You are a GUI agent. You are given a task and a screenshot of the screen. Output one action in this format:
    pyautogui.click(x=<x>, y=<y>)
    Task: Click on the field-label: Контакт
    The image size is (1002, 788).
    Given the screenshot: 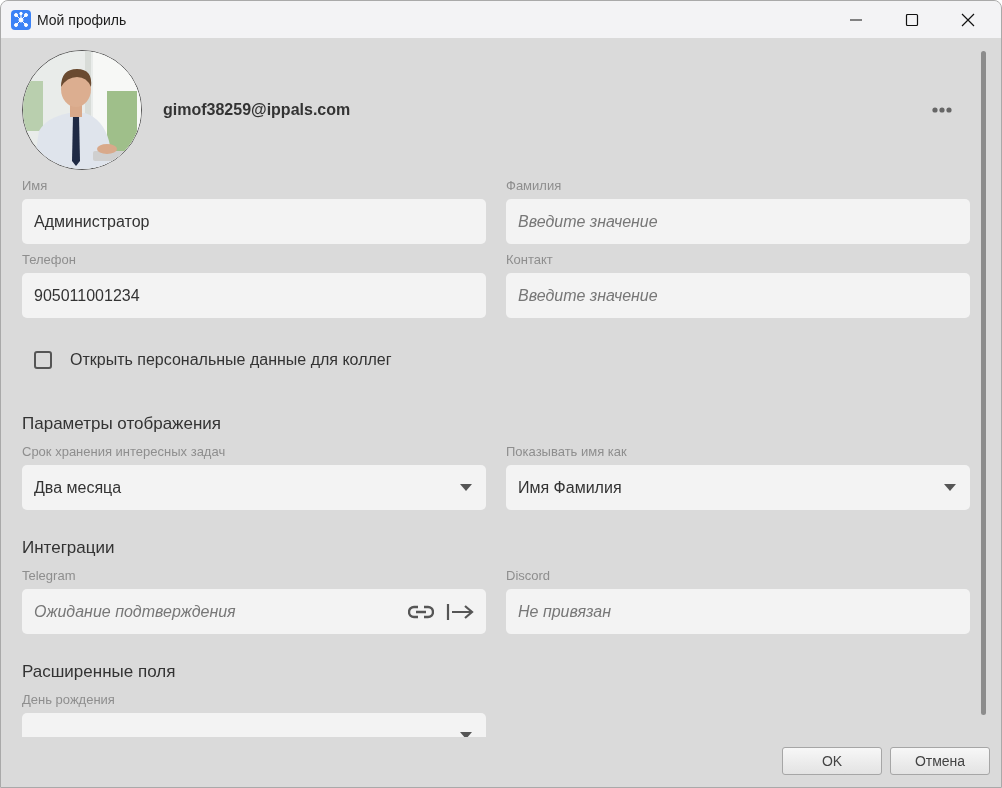 What is the action you would take?
    pyautogui.click(x=530, y=259)
    